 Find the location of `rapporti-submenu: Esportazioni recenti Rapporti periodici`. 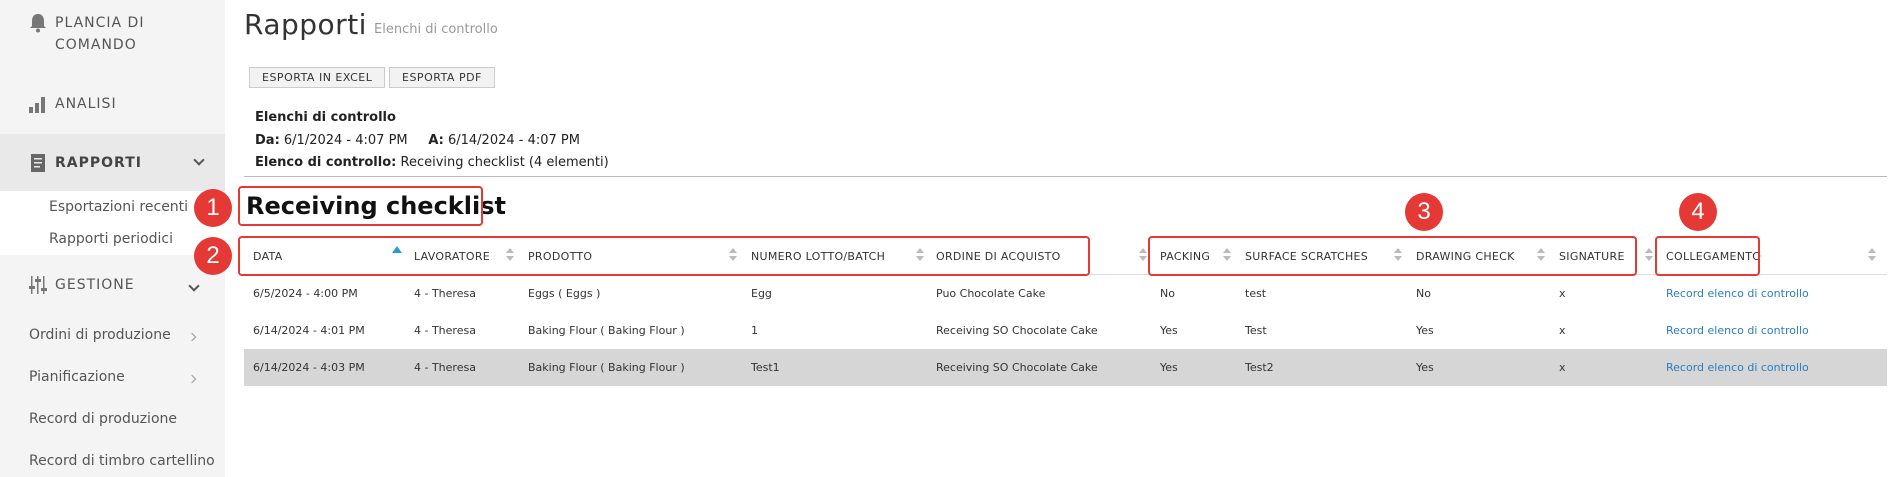

rapporti-submenu: Esportazioni recenti Rapporti periodici is located at coordinates (112, 223).